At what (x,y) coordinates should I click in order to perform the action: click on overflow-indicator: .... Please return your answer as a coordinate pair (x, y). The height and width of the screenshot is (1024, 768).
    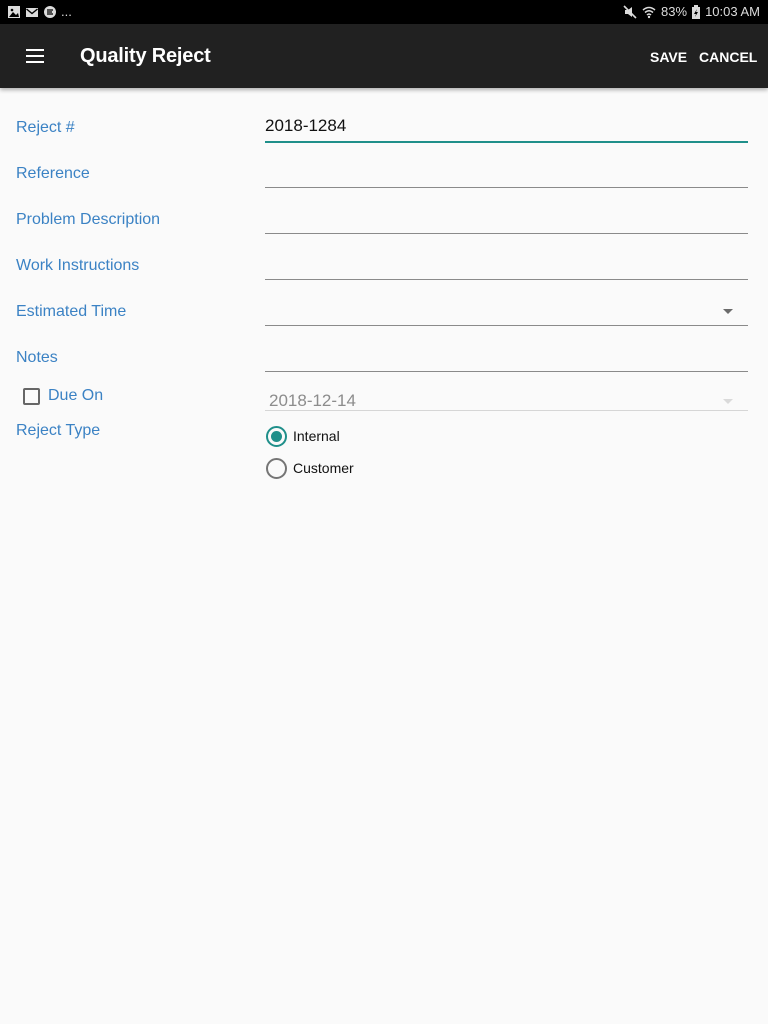
    Looking at the image, I should click on (66, 11).